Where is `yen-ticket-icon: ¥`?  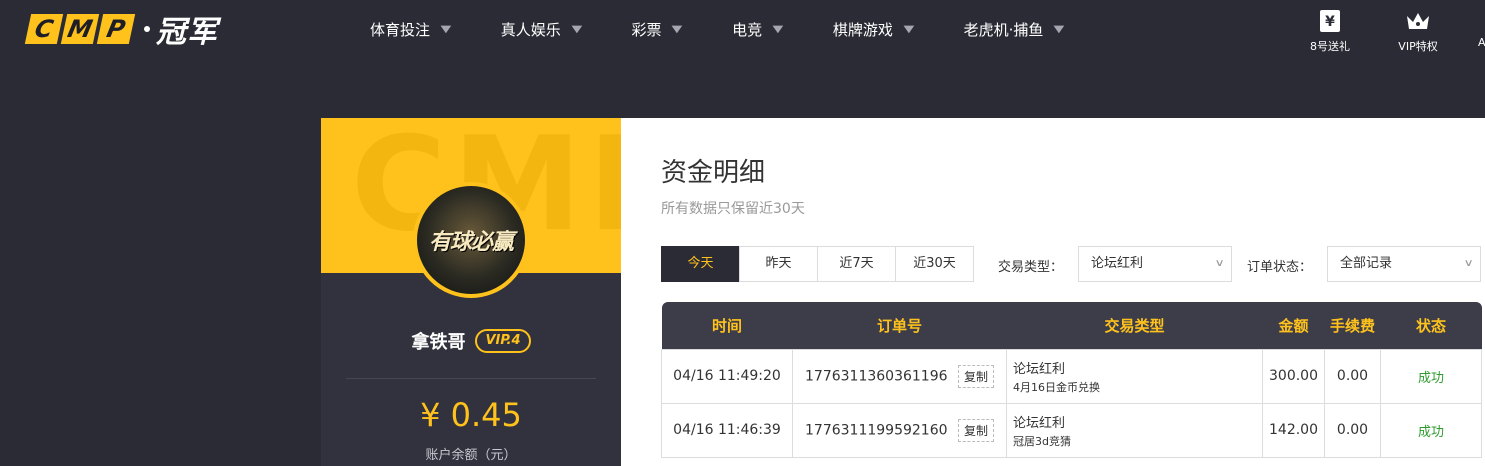 yen-ticket-icon: ¥ is located at coordinates (1330, 21).